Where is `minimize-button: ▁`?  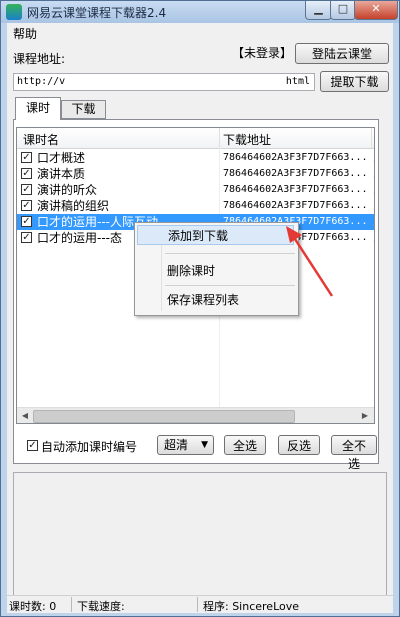
minimize-button: ▁ is located at coordinates (318, 10).